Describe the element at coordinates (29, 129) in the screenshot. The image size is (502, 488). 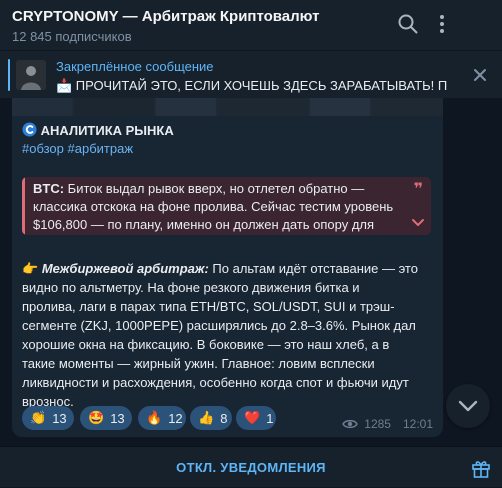
I see `c-logo-icon` at that location.